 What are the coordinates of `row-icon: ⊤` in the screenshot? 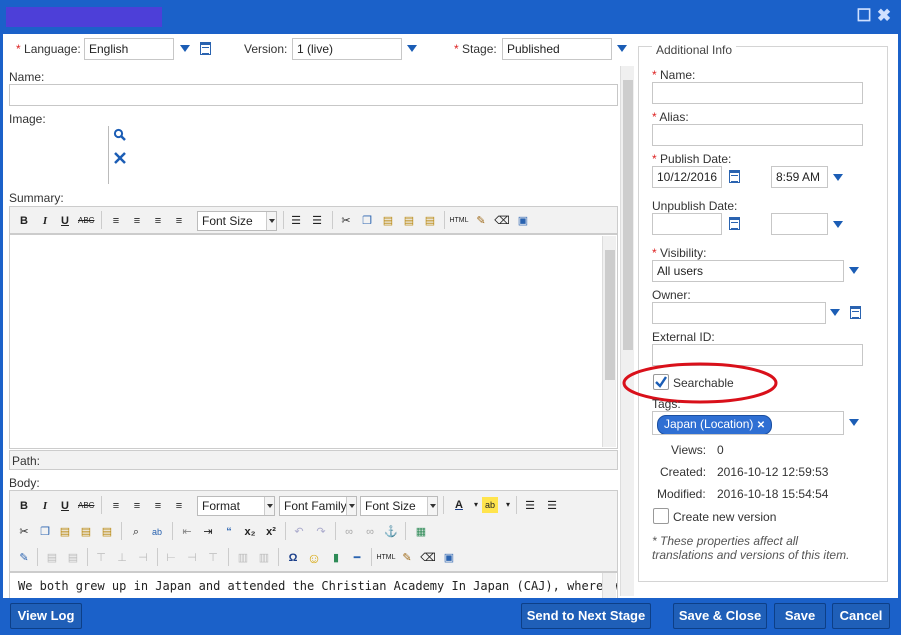 It's located at (101, 558).